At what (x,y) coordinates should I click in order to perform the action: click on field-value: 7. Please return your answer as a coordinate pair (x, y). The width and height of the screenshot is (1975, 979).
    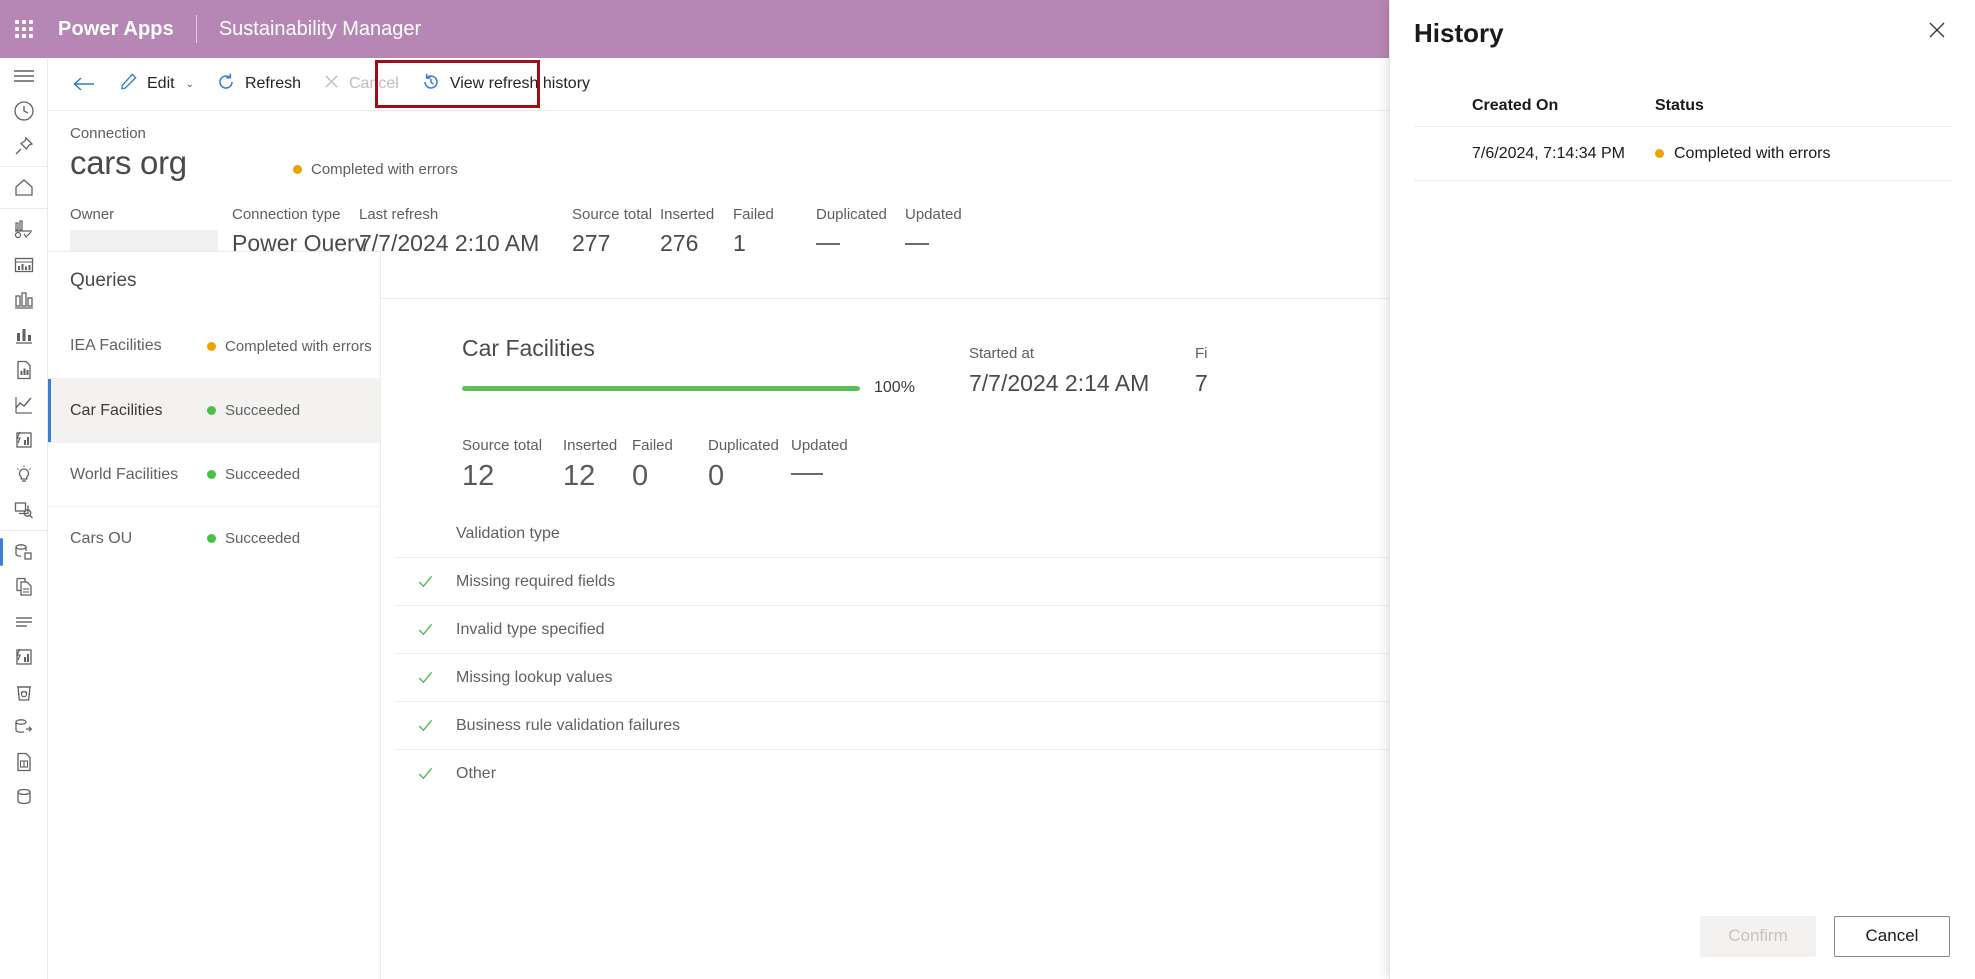
    Looking at the image, I should click on (1201, 383).